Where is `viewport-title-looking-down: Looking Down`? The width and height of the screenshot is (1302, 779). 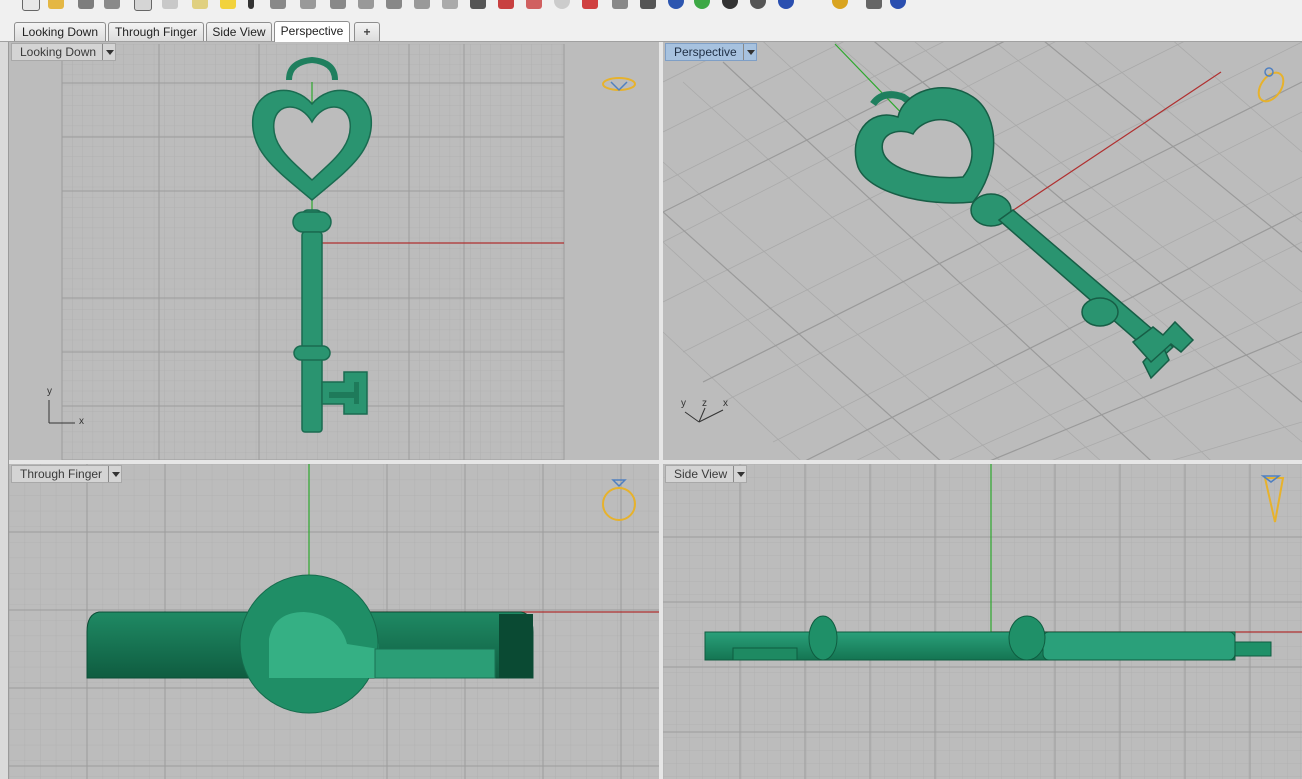 viewport-title-looking-down: Looking Down is located at coordinates (64, 52).